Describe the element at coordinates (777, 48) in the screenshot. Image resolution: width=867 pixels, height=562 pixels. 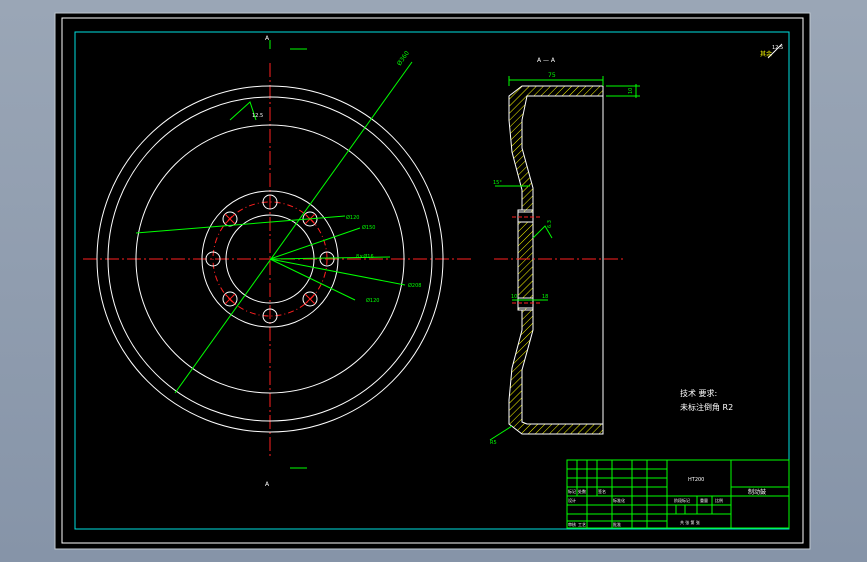
I see `corner-roughness-value: 12.5` at that location.